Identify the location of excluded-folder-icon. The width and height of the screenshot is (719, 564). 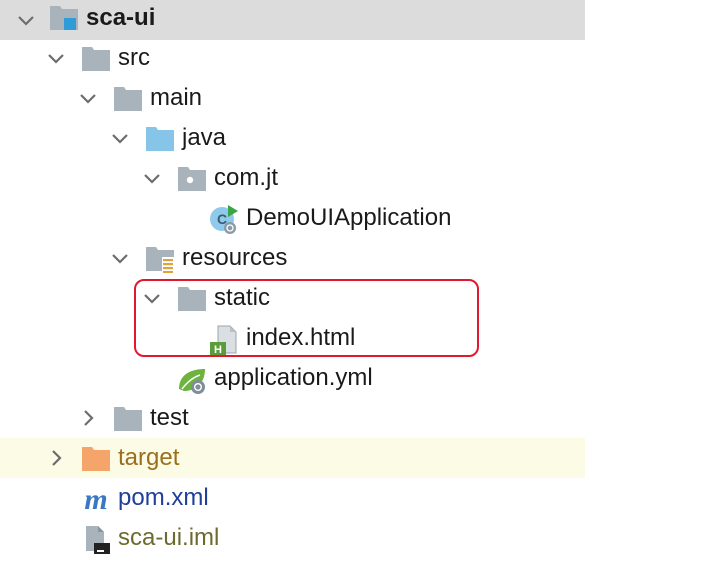
(96, 459).